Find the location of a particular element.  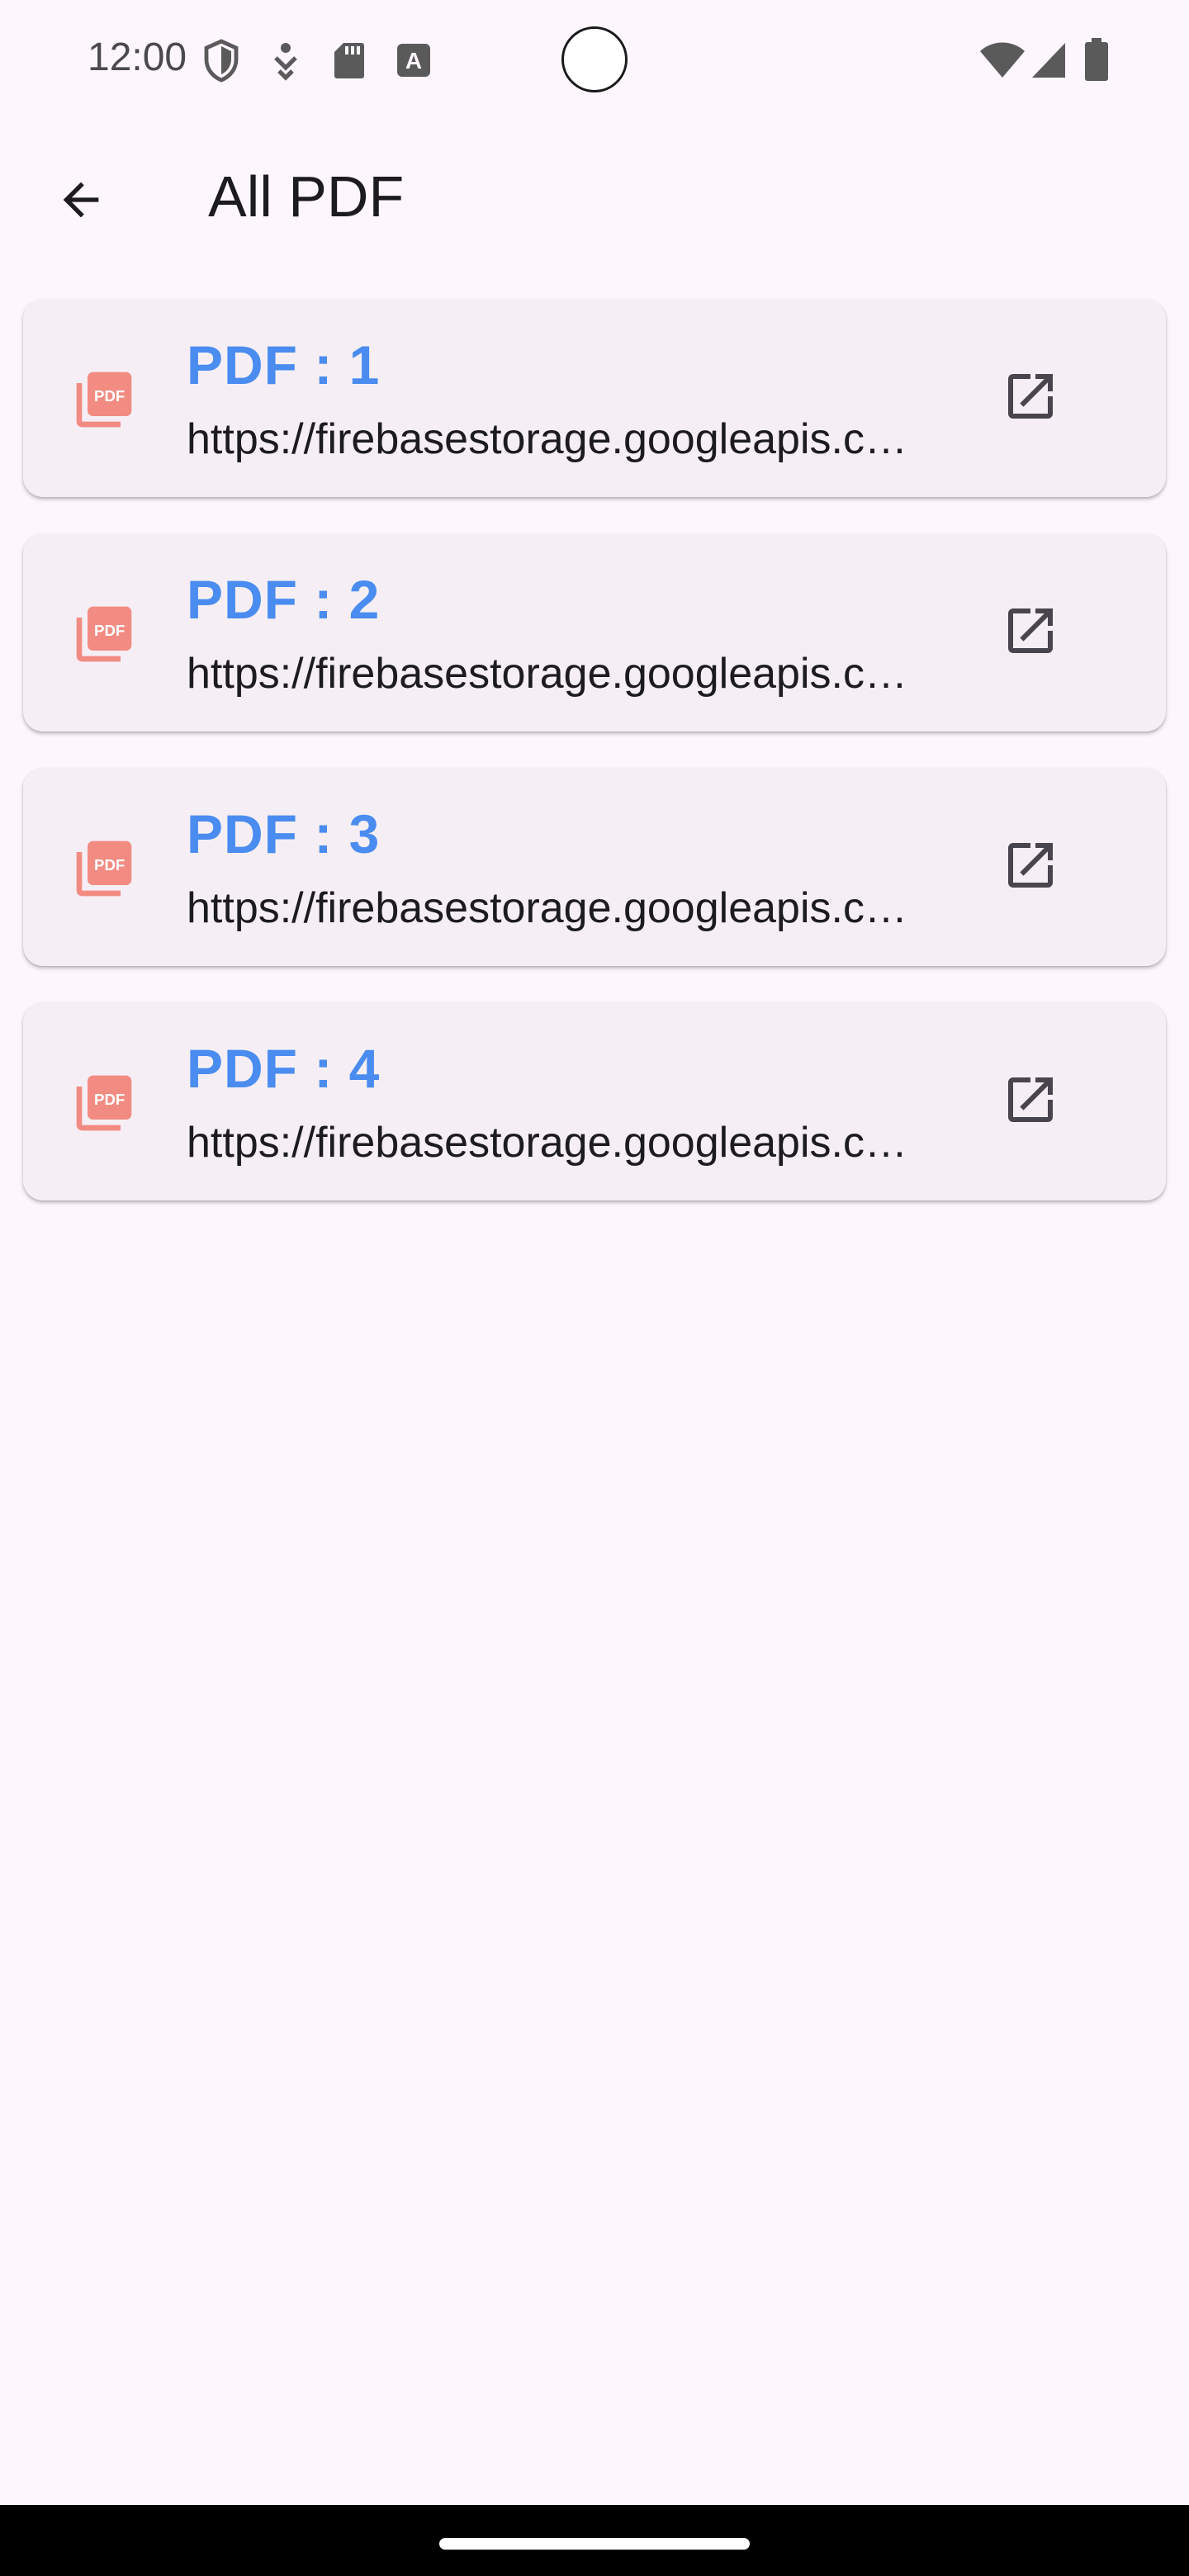

sd-card-icon is located at coordinates (349, 62).